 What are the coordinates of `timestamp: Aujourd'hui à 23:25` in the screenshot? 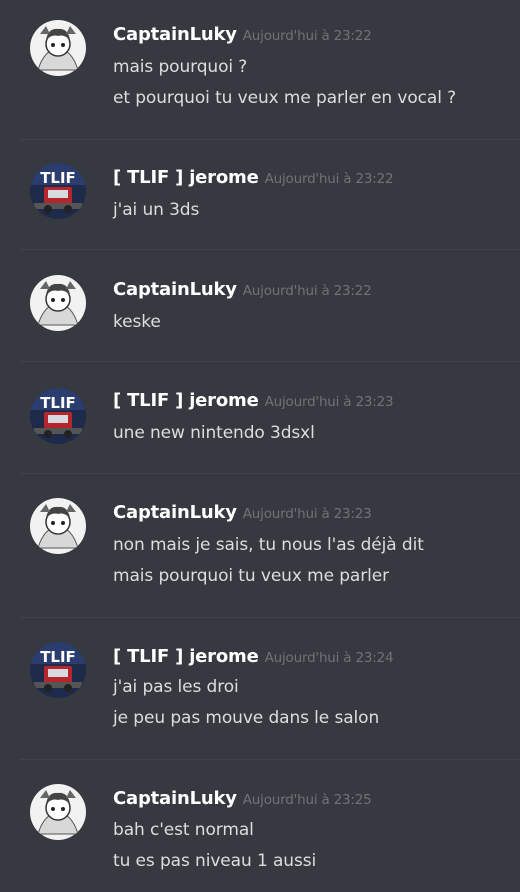 It's located at (307, 800).